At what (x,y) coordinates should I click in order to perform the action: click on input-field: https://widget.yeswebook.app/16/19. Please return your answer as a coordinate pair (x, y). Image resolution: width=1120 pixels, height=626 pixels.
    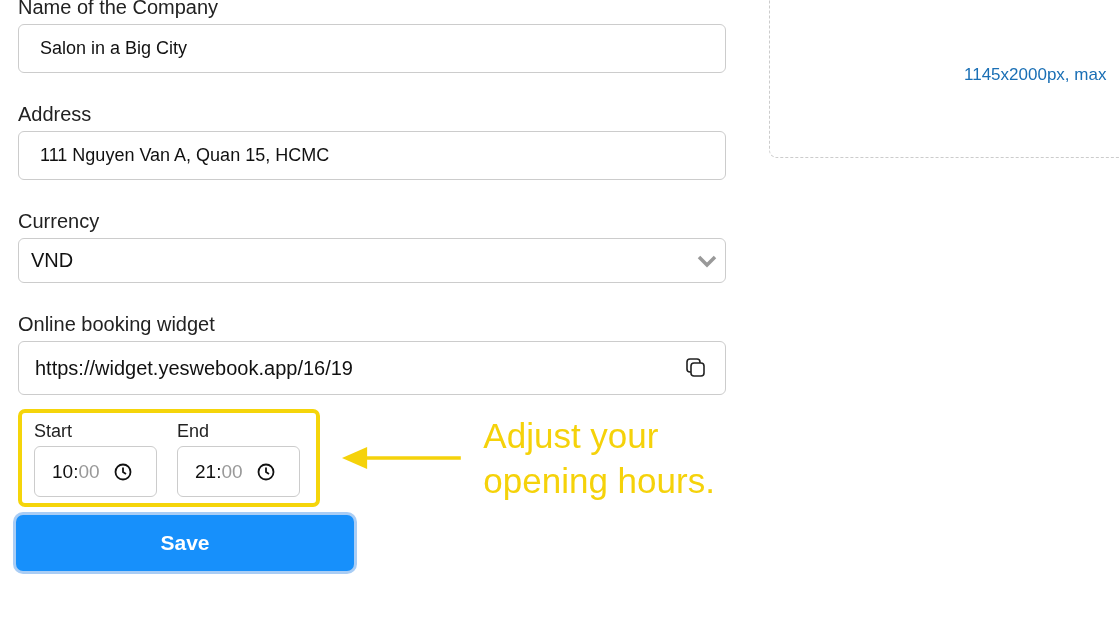
    Looking at the image, I should click on (372, 368).